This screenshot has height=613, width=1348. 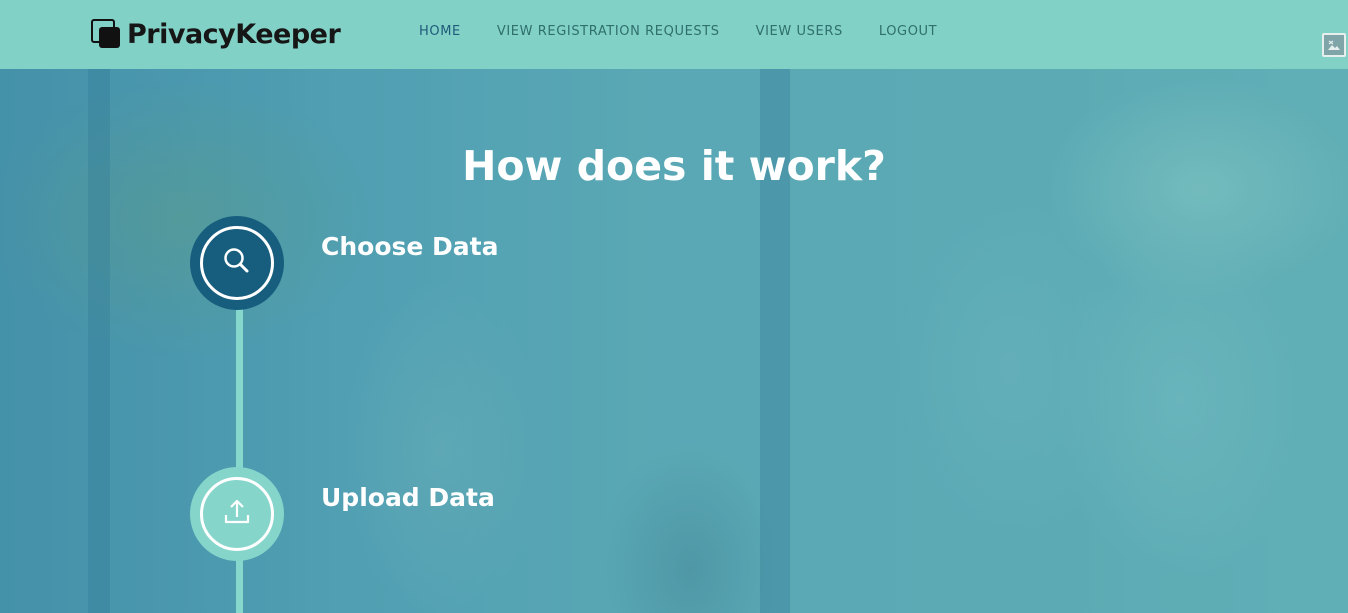 I want to click on nav-view-registration-requests: VIEW REGISTRATION REQUESTS, so click(x=608, y=31).